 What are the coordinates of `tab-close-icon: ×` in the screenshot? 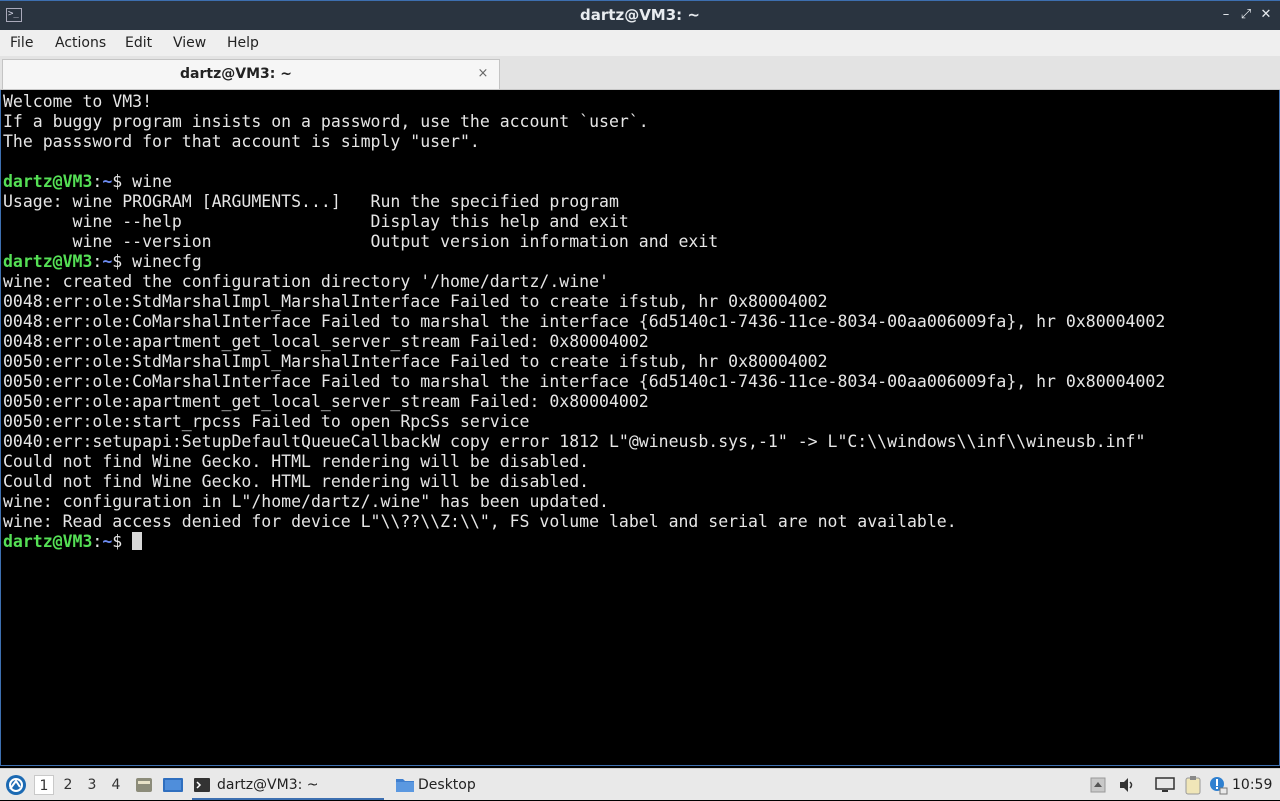 It's located at (483, 74).